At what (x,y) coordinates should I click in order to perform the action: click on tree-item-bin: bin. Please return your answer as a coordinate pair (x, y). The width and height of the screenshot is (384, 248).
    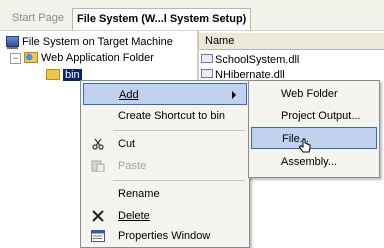
    Looking at the image, I should click on (64, 75).